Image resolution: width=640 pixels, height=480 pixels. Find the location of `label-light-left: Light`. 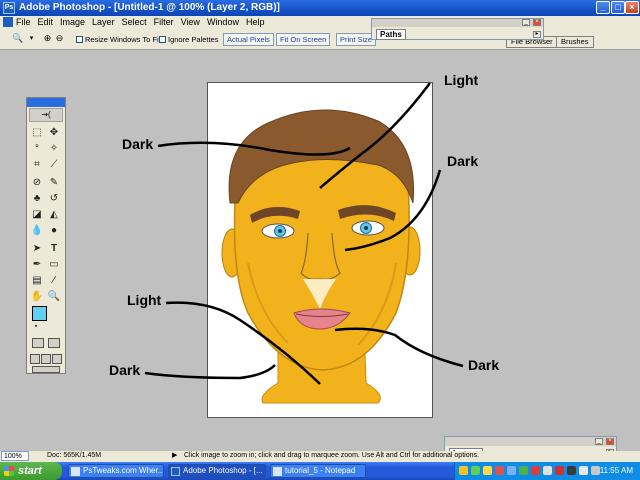

label-light-left: Light is located at coordinates (144, 300).